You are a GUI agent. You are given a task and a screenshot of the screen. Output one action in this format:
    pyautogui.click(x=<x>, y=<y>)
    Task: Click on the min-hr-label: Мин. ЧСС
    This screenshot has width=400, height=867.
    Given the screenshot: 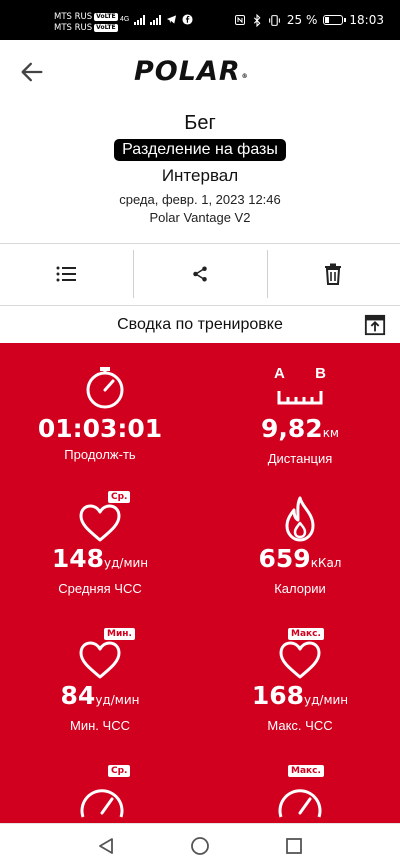 What is the action you would take?
    pyautogui.click(x=100, y=725)
    